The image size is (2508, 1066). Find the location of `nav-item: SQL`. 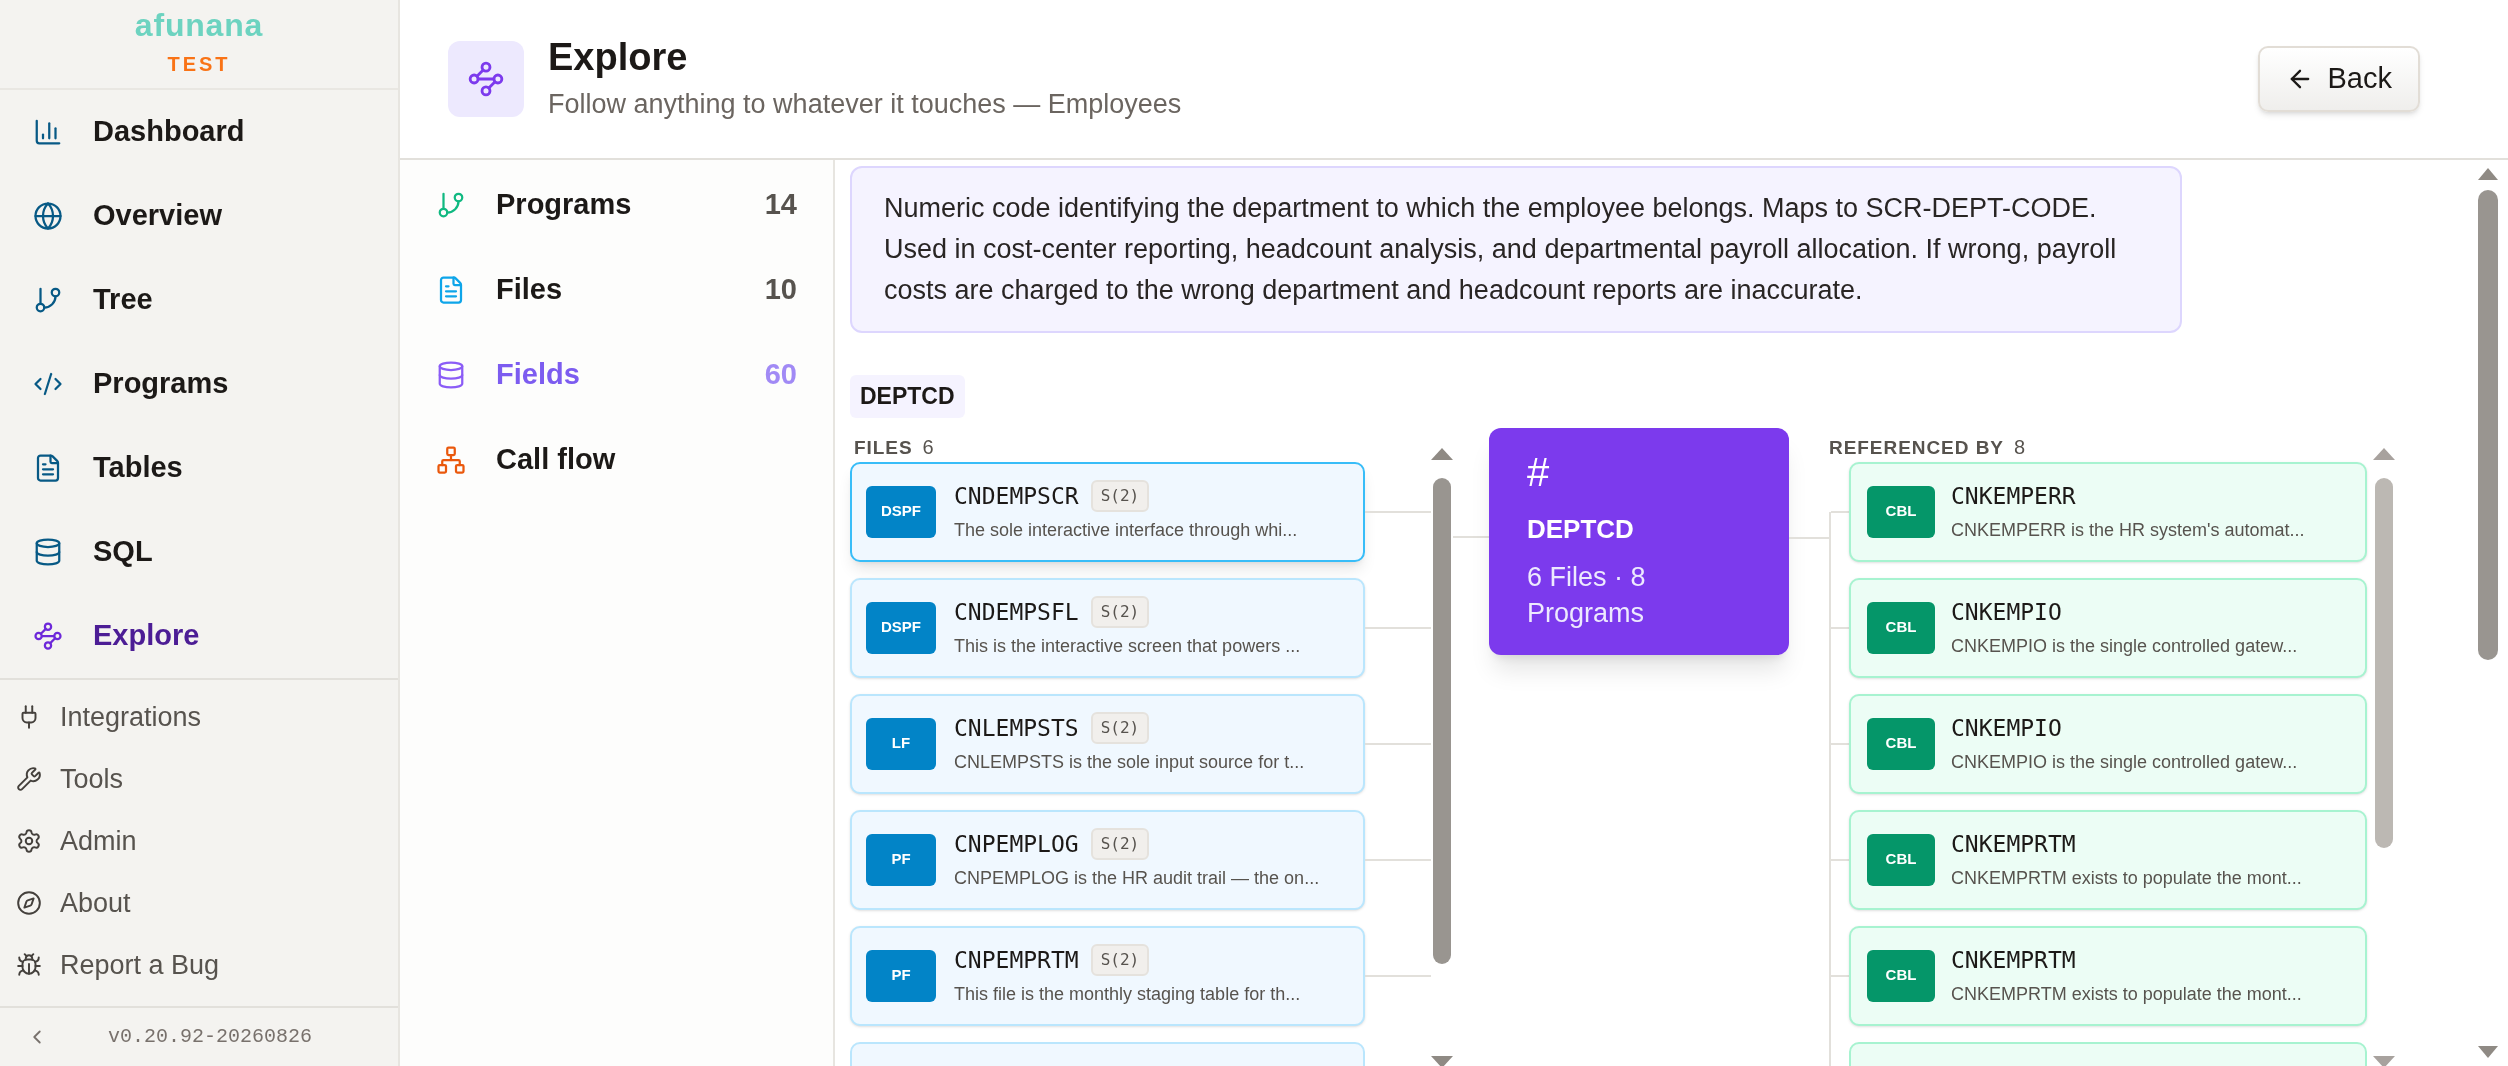

nav-item: SQL is located at coordinates (199, 552).